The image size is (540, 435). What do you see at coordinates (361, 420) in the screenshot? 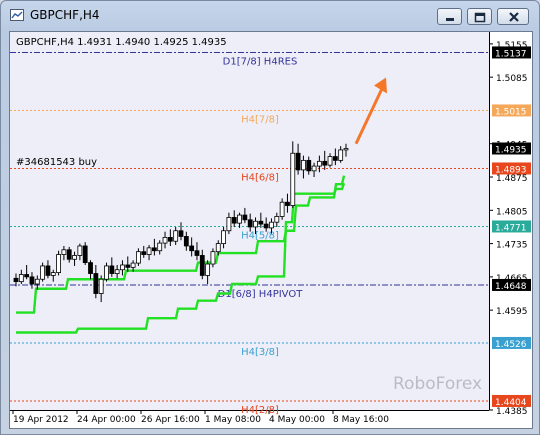
I see `time-tick-label: 8 May 16:00` at bounding box center [361, 420].